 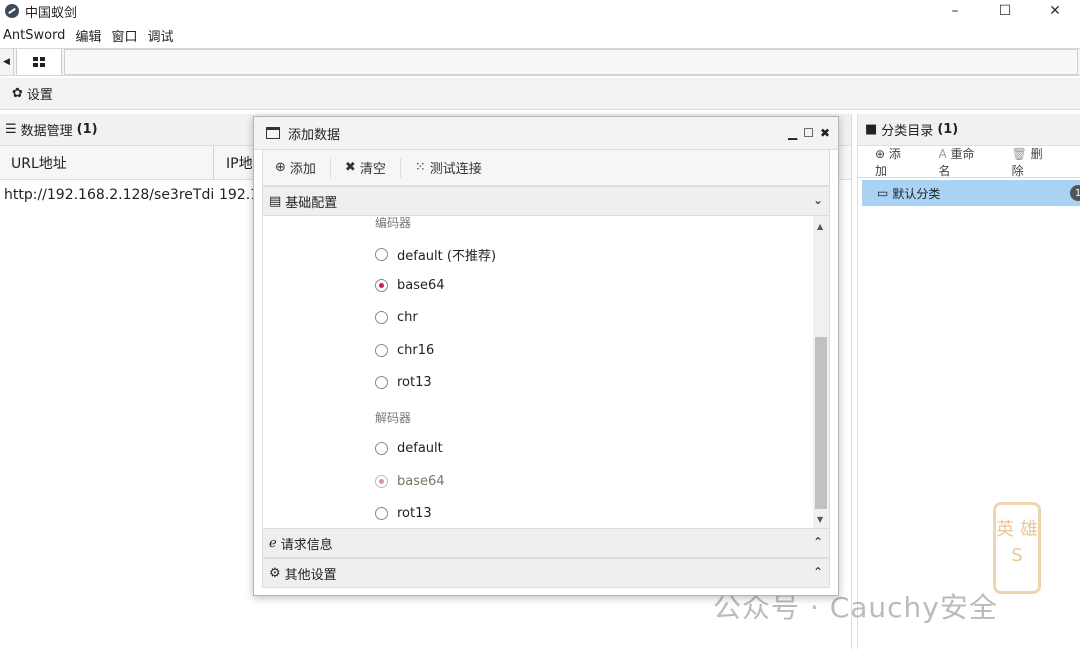 I want to click on dialog-close-button: ✖, so click(x=825, y=133).